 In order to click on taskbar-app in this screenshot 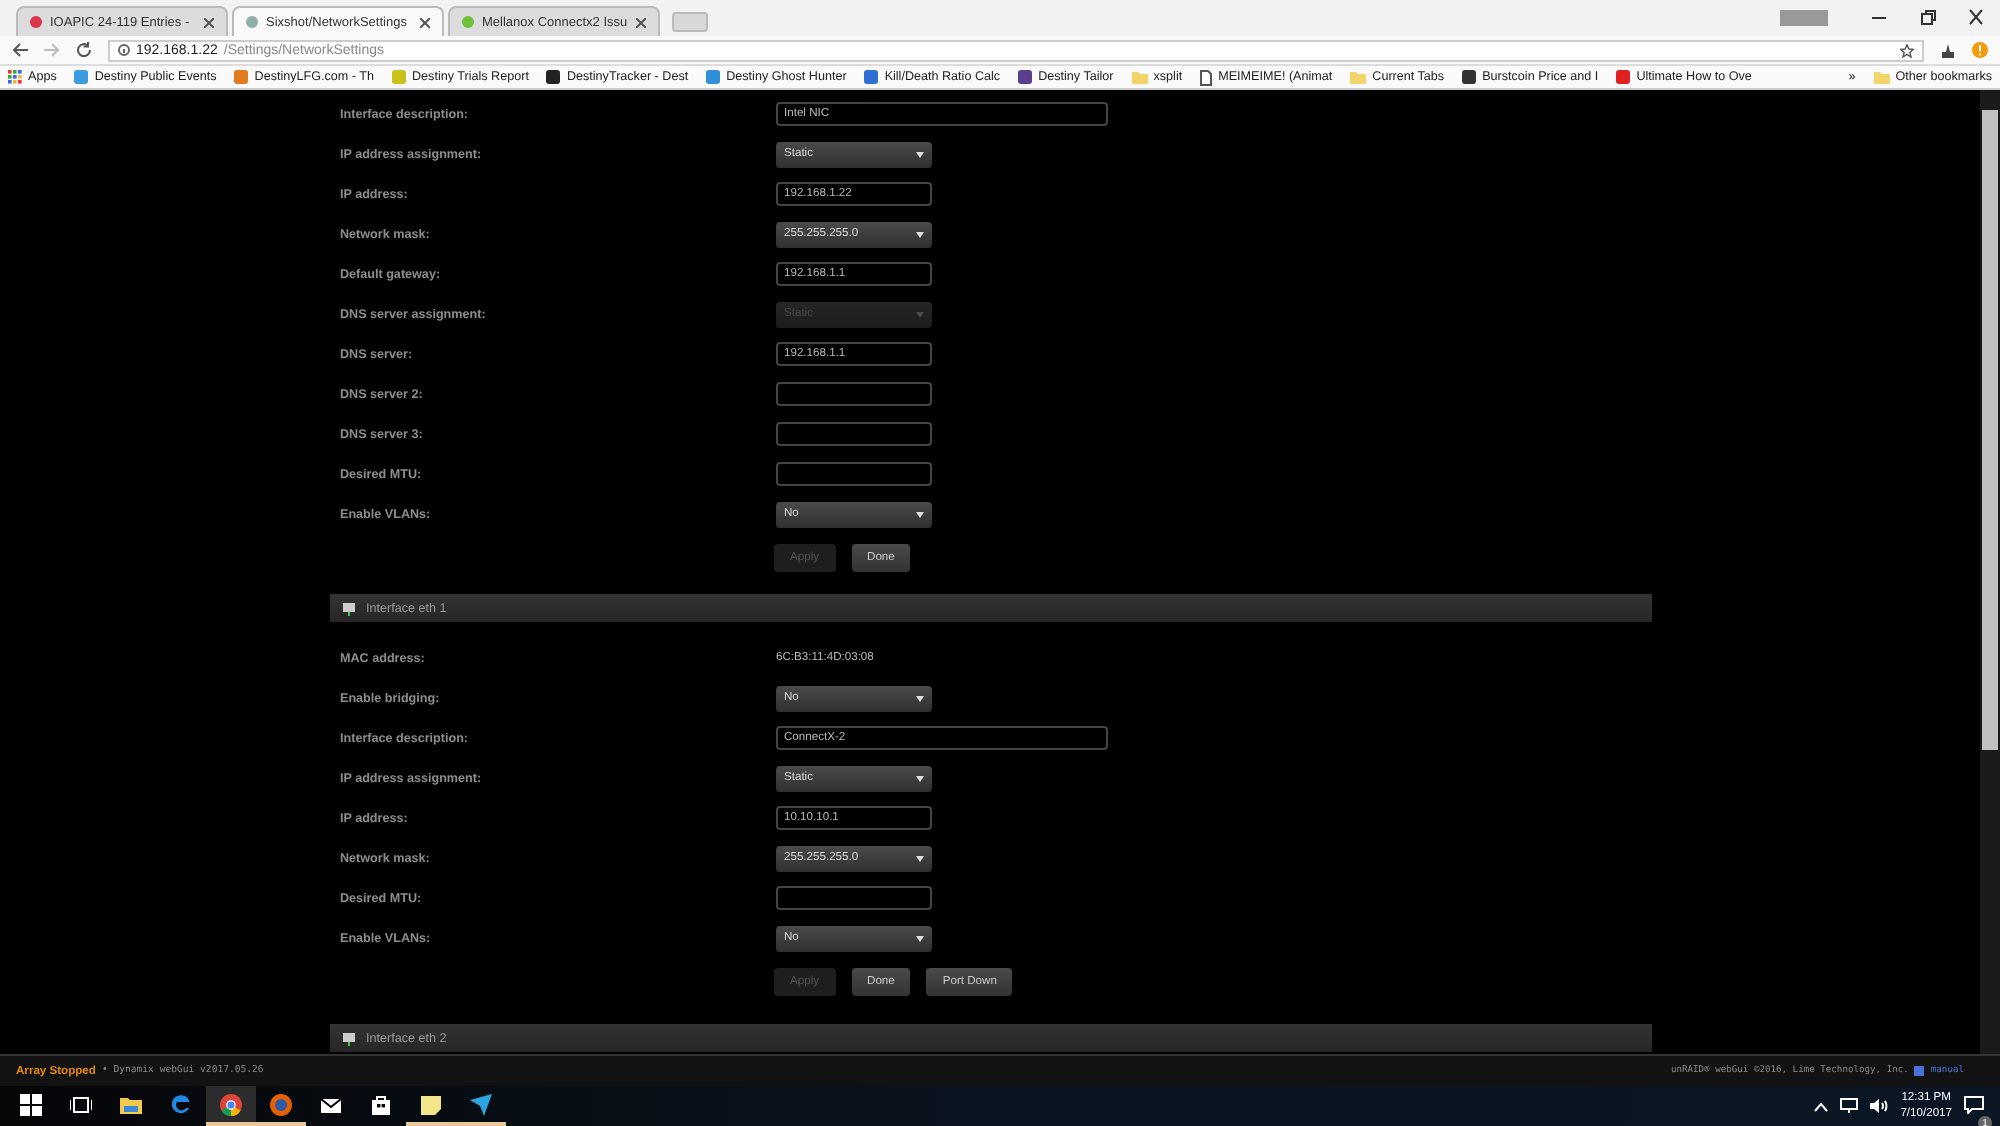, I will do `click(231, 1106)`.